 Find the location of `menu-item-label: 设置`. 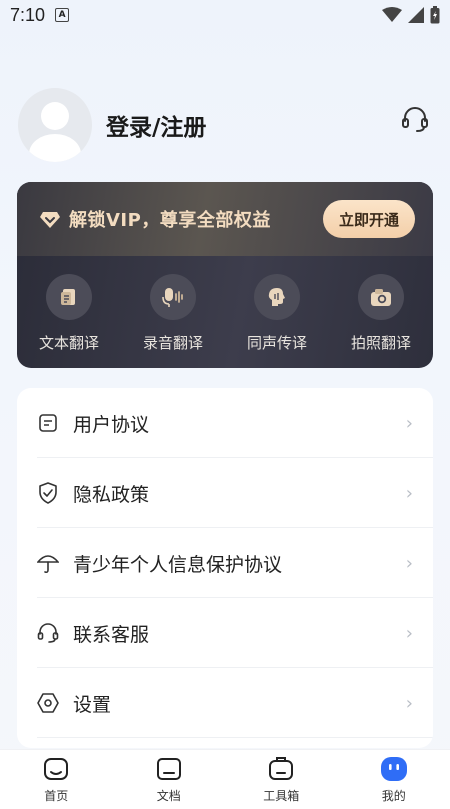

menu-item-label: 设置 is located at coordinates (92, 704).